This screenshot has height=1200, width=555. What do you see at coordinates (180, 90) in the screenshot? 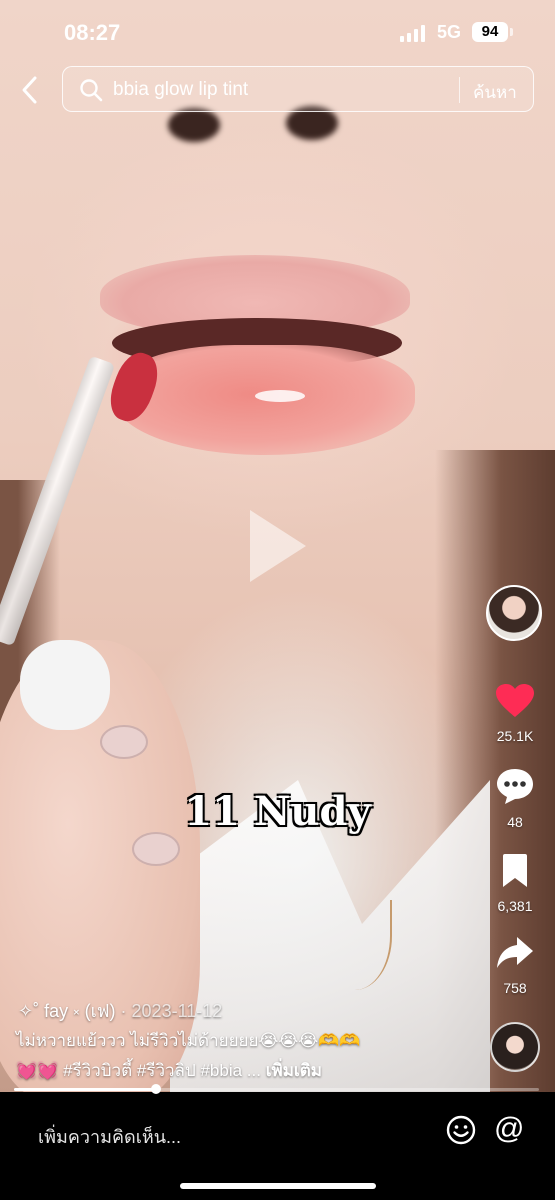
I see `search-query: bbia glow lip tint` at bounding box center [180, 90].